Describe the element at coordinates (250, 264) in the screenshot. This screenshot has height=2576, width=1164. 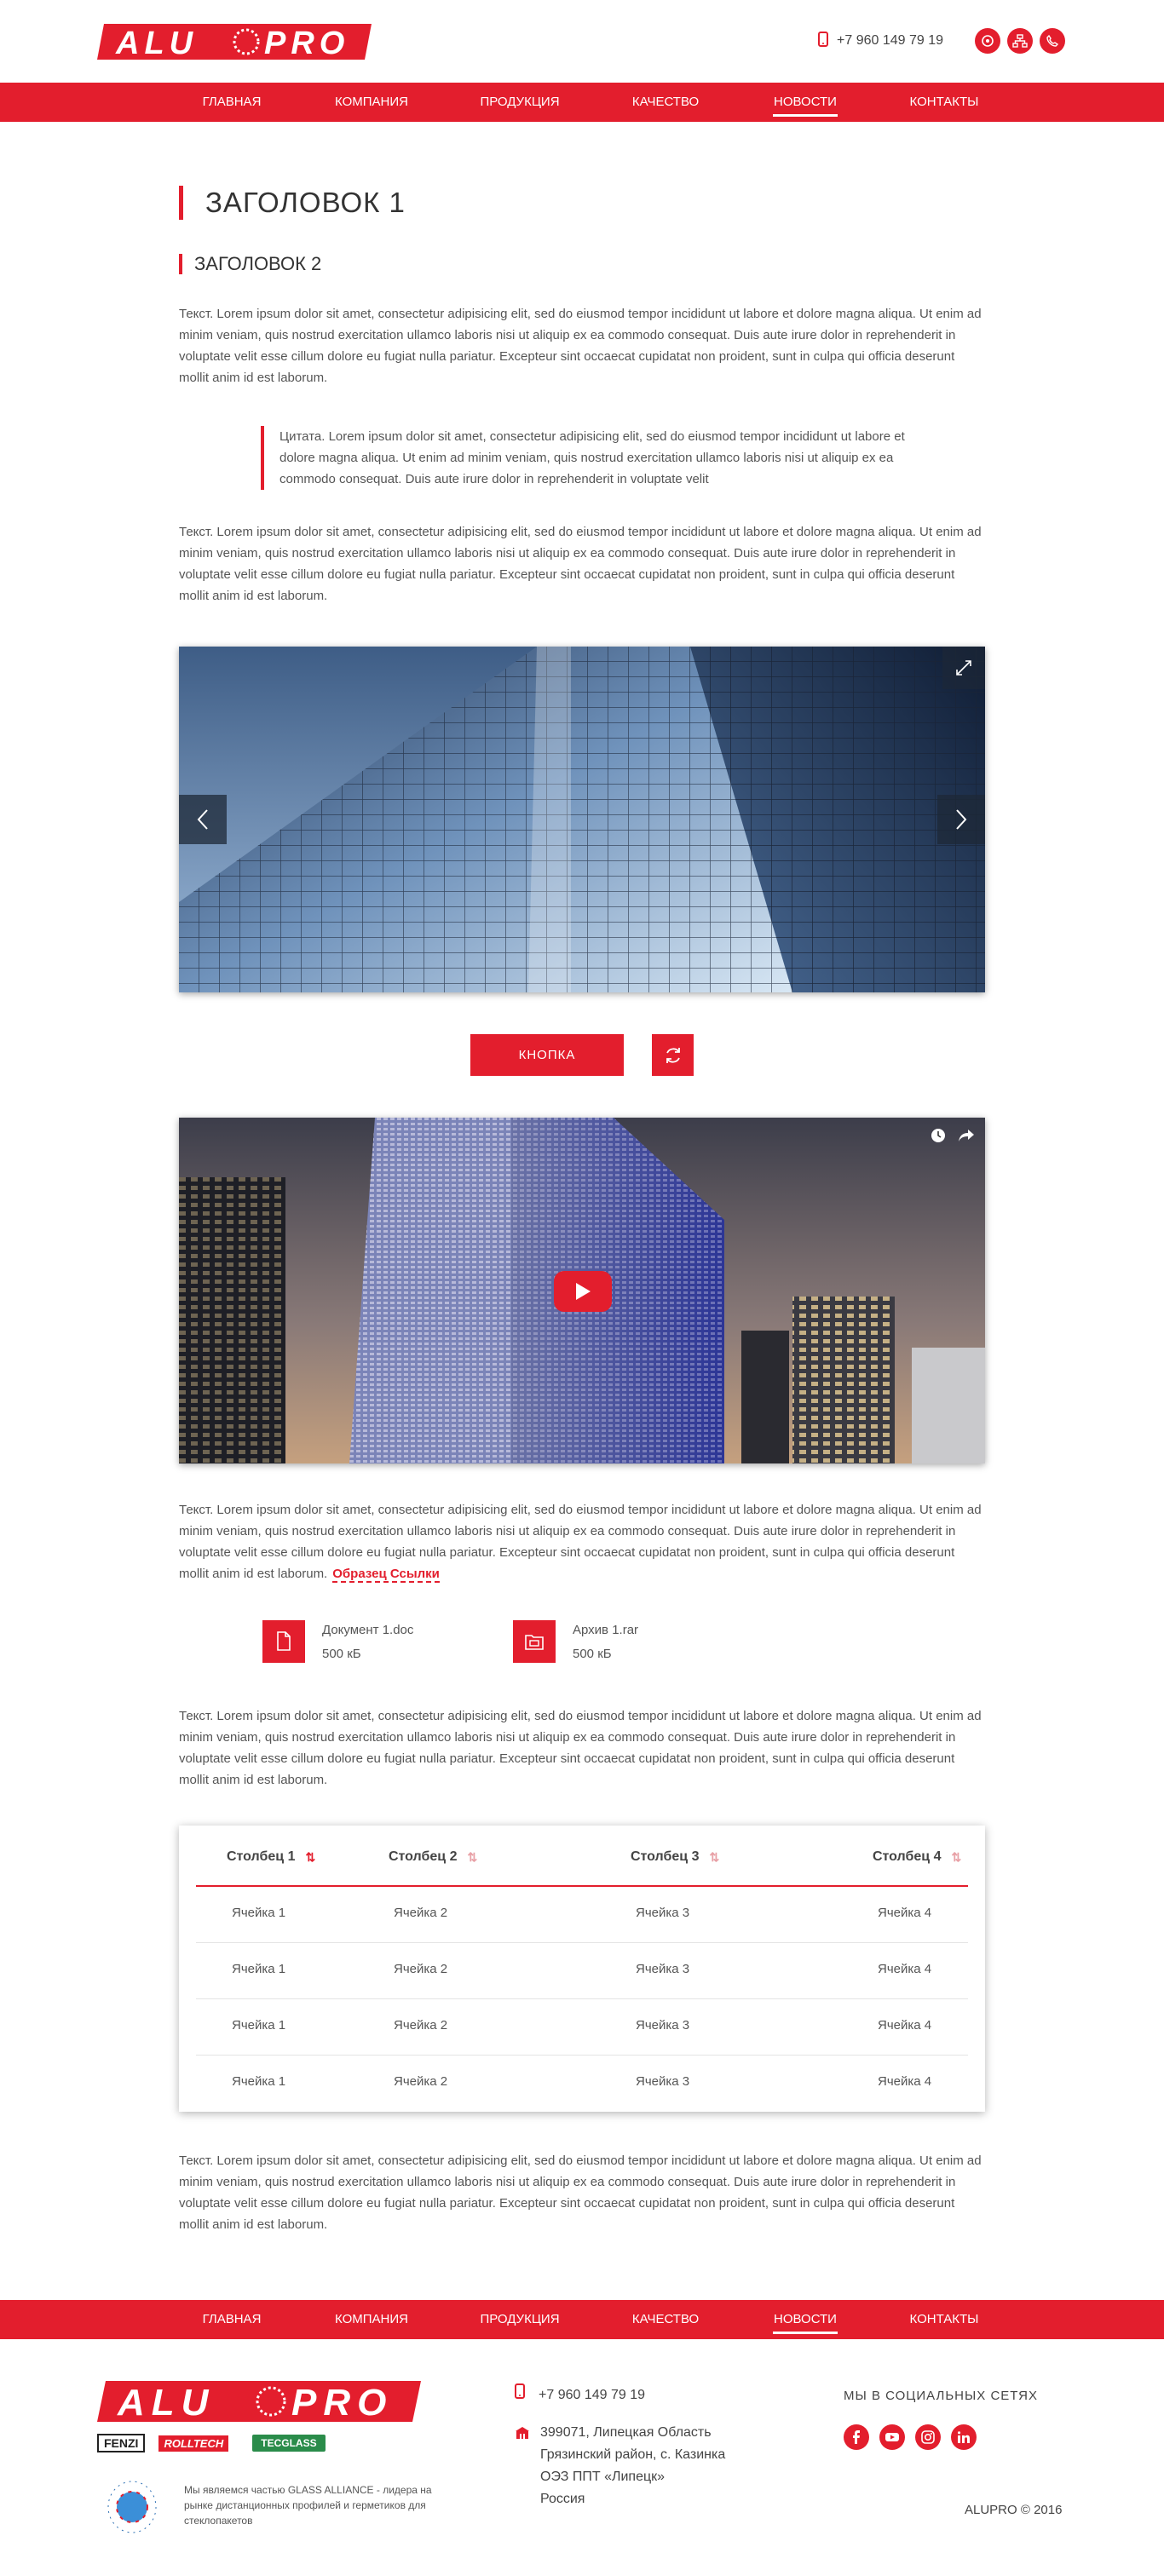
I see `section-title: ЗАГОЛОВОК 2` at that location.